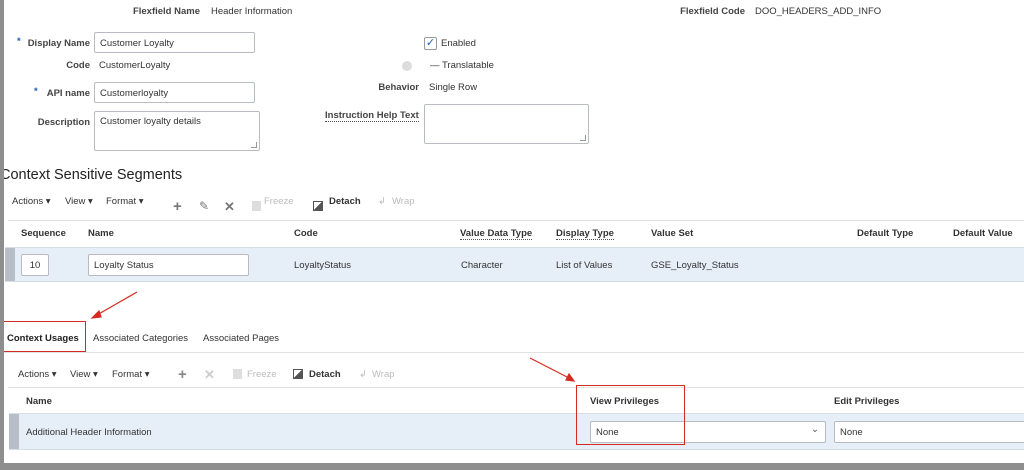 The height and width of the screenshot is (470, 1024). Describe the element at coordinates (549, 368) in the screenshot. I see `arrow-to-view-privileges` at that location.